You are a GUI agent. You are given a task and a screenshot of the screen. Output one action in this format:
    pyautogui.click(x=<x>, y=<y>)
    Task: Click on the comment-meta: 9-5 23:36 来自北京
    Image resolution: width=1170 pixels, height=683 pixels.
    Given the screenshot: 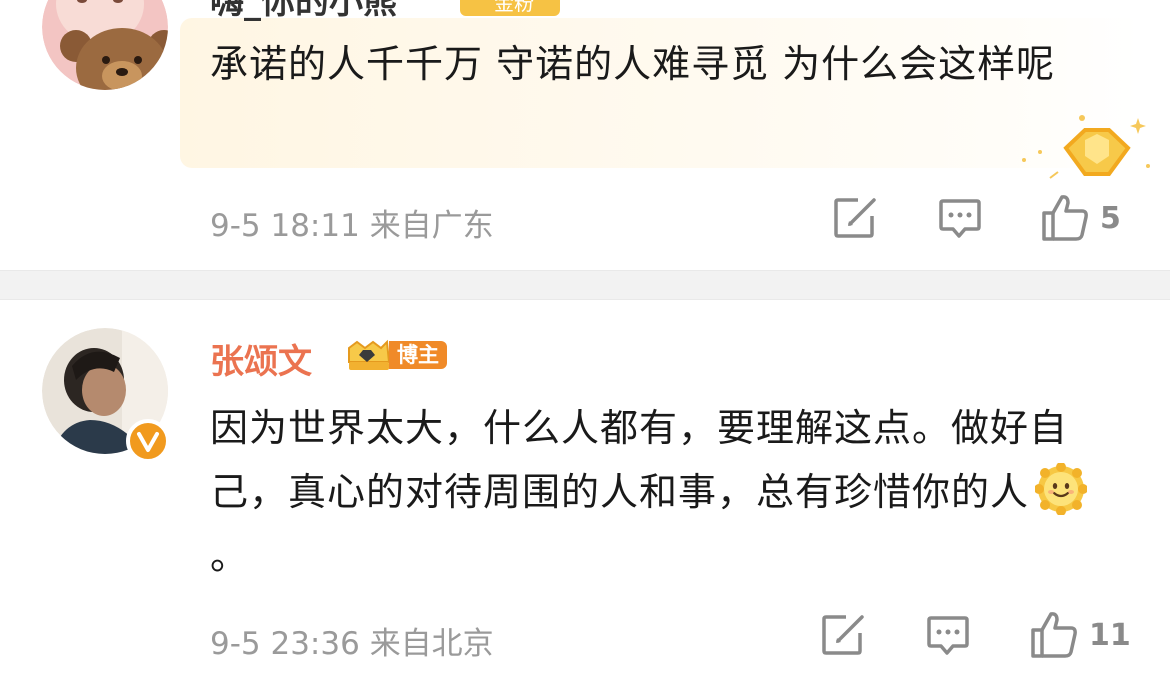 What is the action you would take?
    pyautogui.click(x=352, y=640)
    